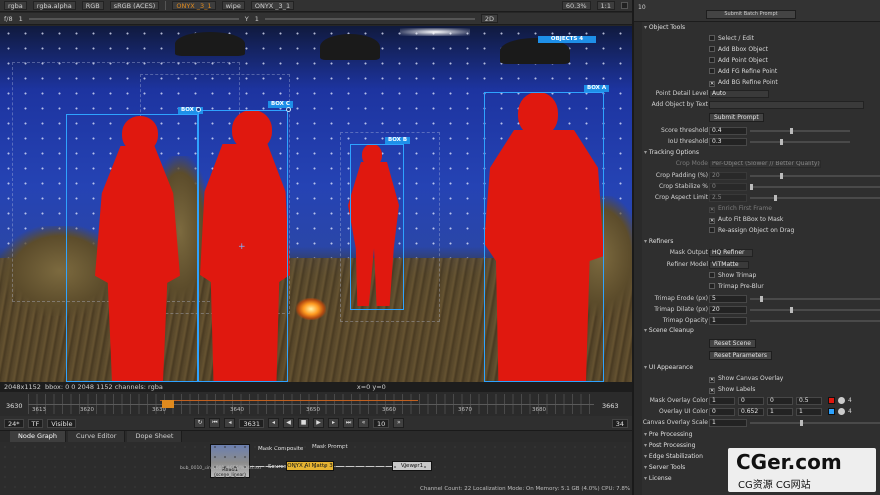  Describe the element at coordinates (134, 5) in the screenshot. I see `display-dropdown: sRGB (ACES)` at that location.